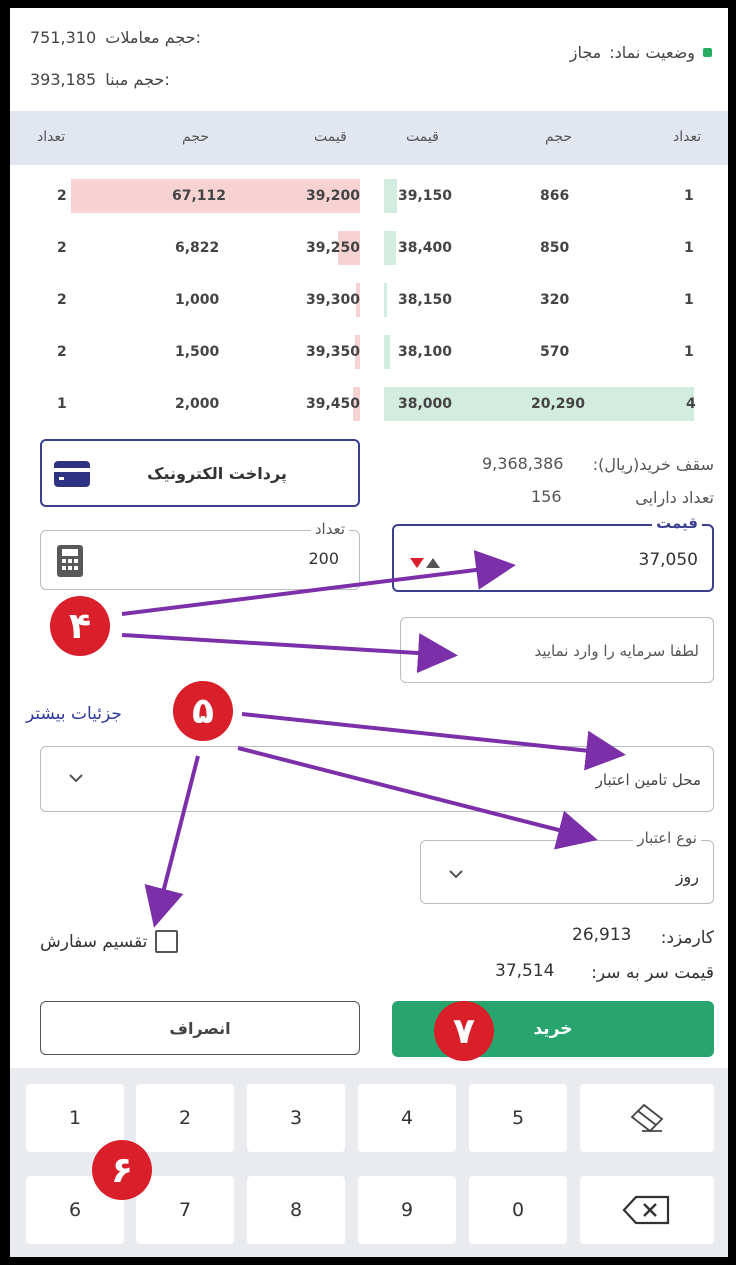 The image size is (736, 1265). What do you see at coordinates (464, 1031) in the screenshot?
I see `annotation-badge-7: ۷` at bounding box center [464, 1031].